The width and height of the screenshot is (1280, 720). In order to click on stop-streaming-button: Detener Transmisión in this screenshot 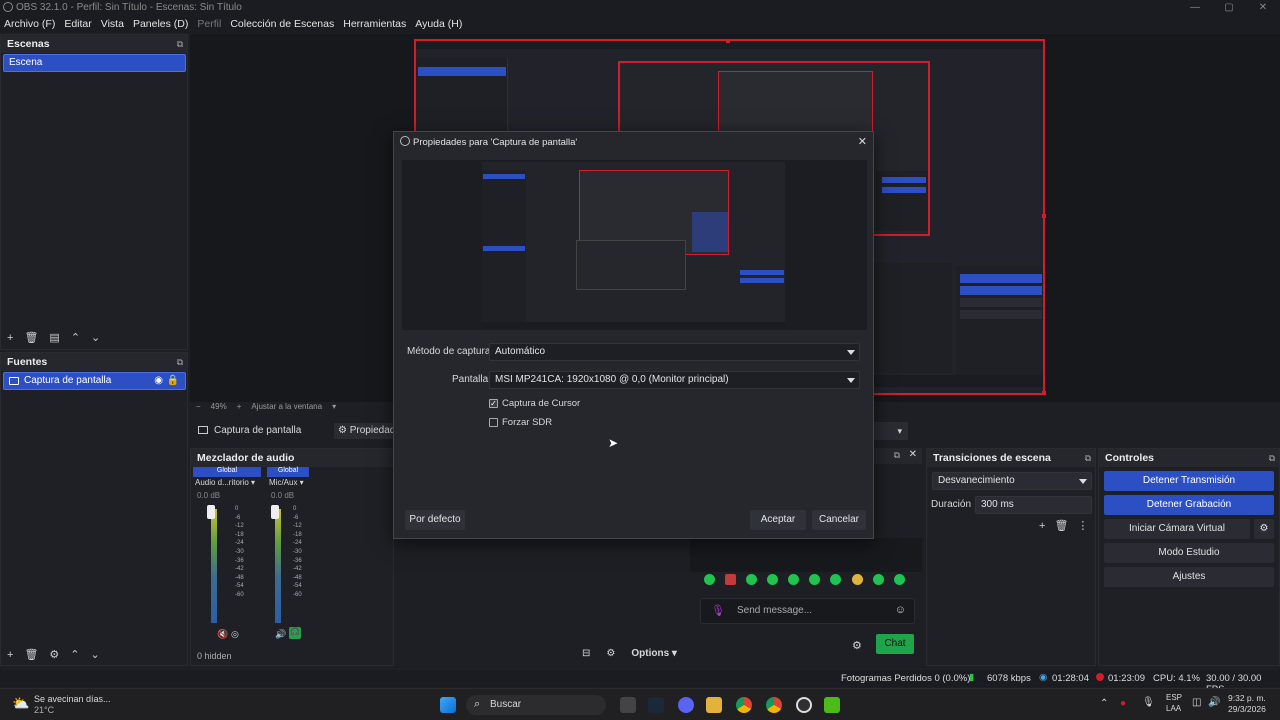, I will do `click(1189, 481)`.